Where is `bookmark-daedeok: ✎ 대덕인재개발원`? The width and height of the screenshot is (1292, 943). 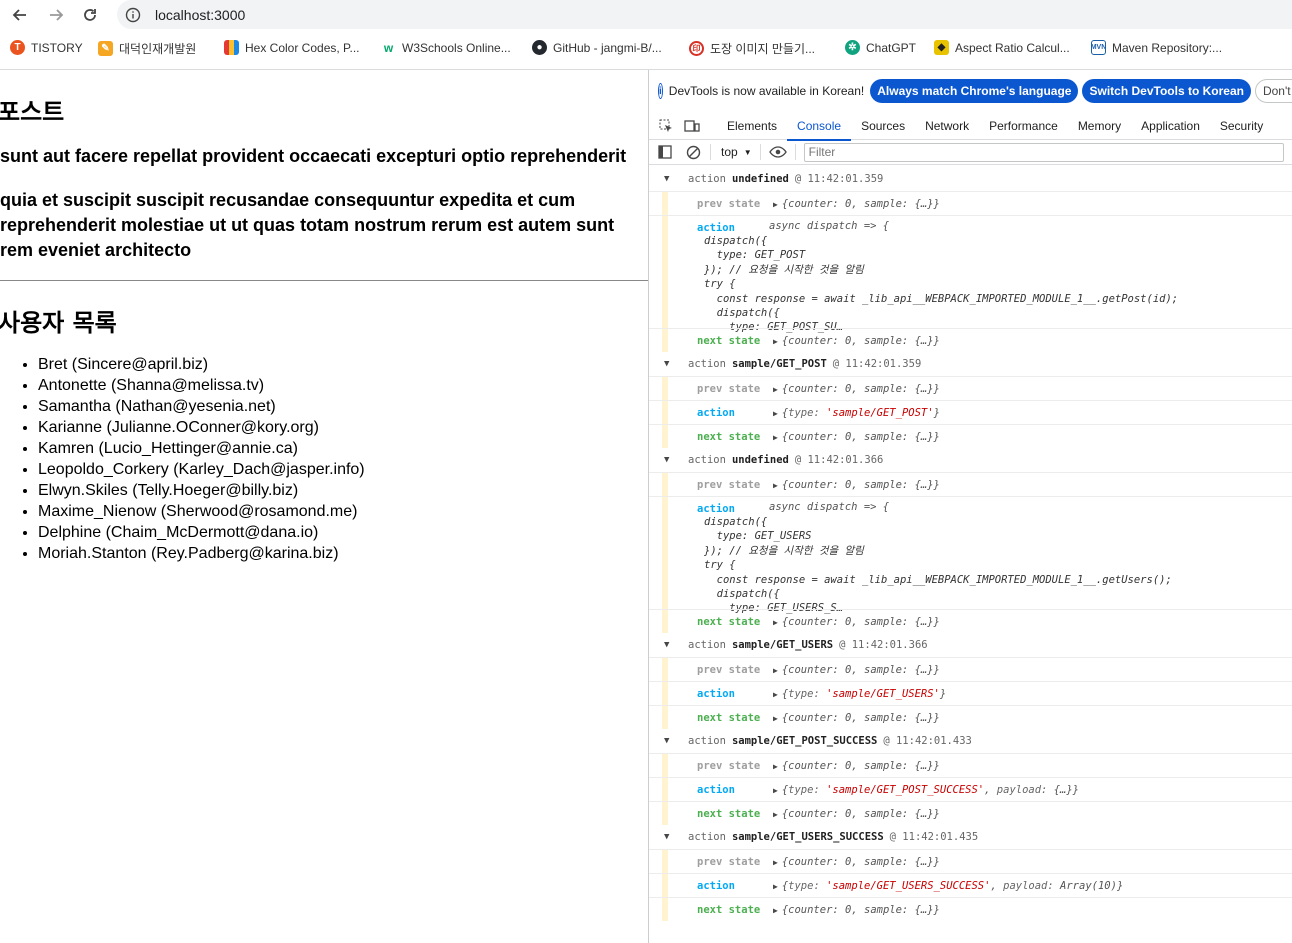 bookmark-daedeok: ✎ 대덕인재개발원 is located at coordinates (147, 48).